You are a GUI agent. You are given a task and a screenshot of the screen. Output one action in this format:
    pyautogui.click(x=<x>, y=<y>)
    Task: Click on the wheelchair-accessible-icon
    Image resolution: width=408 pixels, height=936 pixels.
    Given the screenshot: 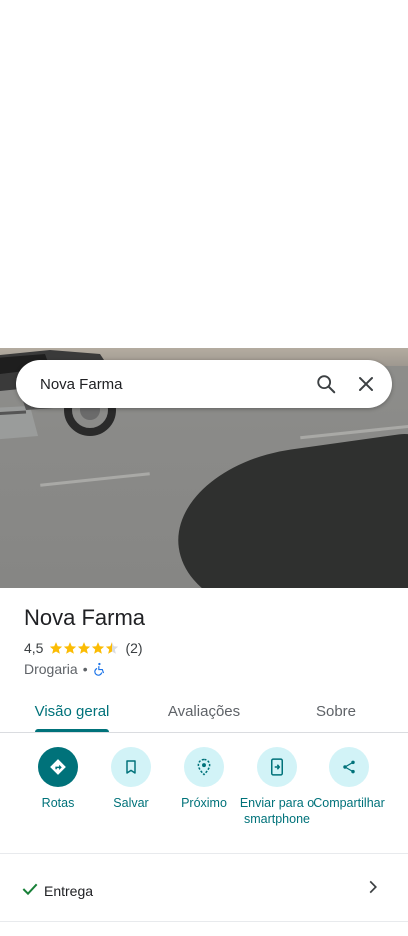 What is the action you would take?
    pyautogui.click(x=98, y=669)
    